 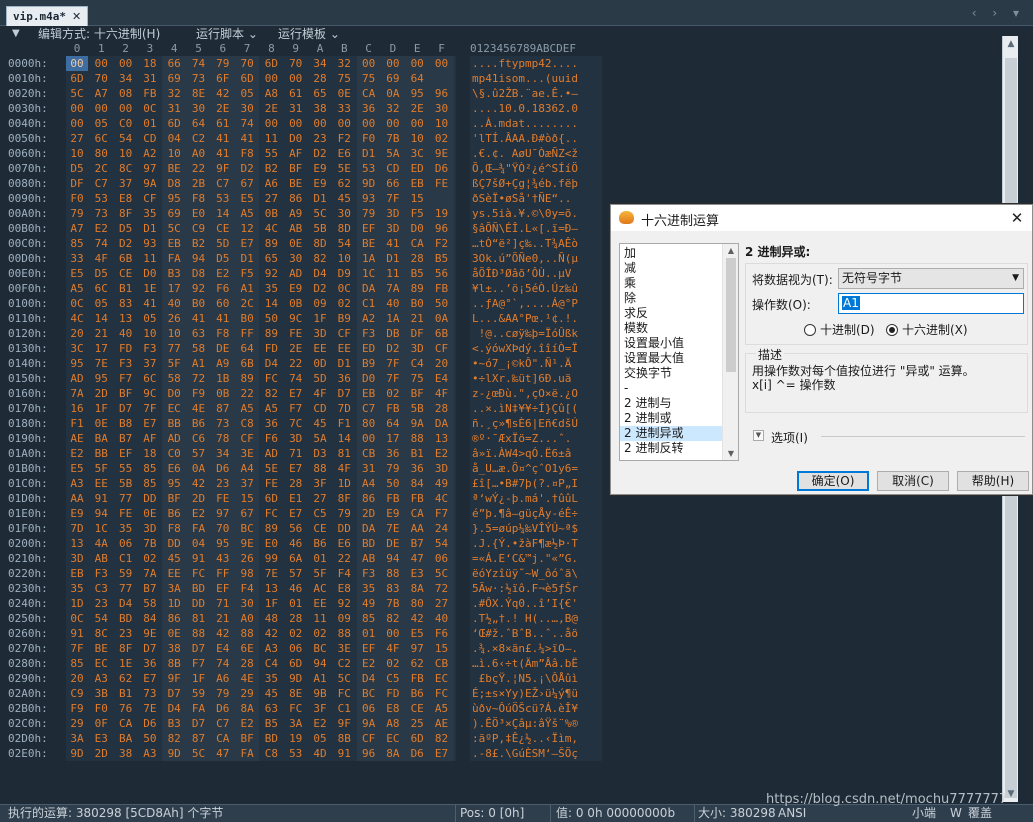 I want to click on hex-byte: 0C, so click(x=77, y=618).